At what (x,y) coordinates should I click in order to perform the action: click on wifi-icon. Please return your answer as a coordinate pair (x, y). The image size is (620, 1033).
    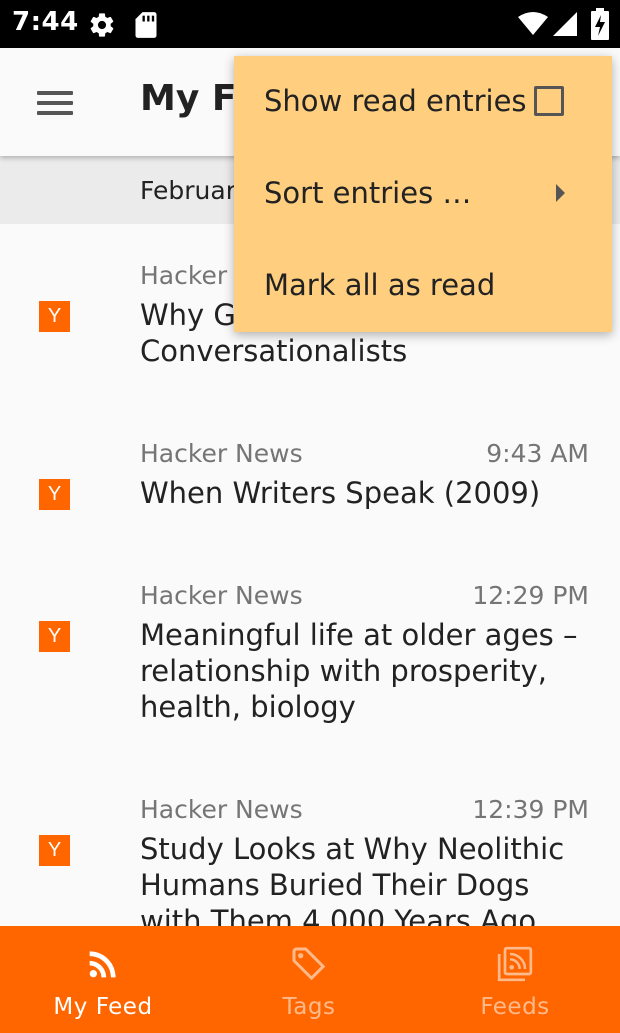
    Looking at the image, I should click on (533, 23).